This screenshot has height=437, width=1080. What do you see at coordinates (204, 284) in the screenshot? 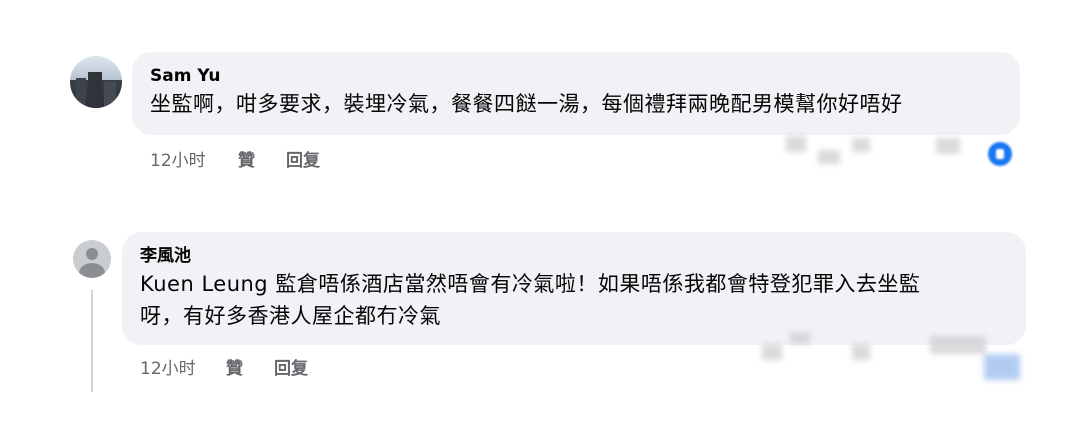
I see `mention-tag: Kuen Leung` at bounding box center [204, 284].